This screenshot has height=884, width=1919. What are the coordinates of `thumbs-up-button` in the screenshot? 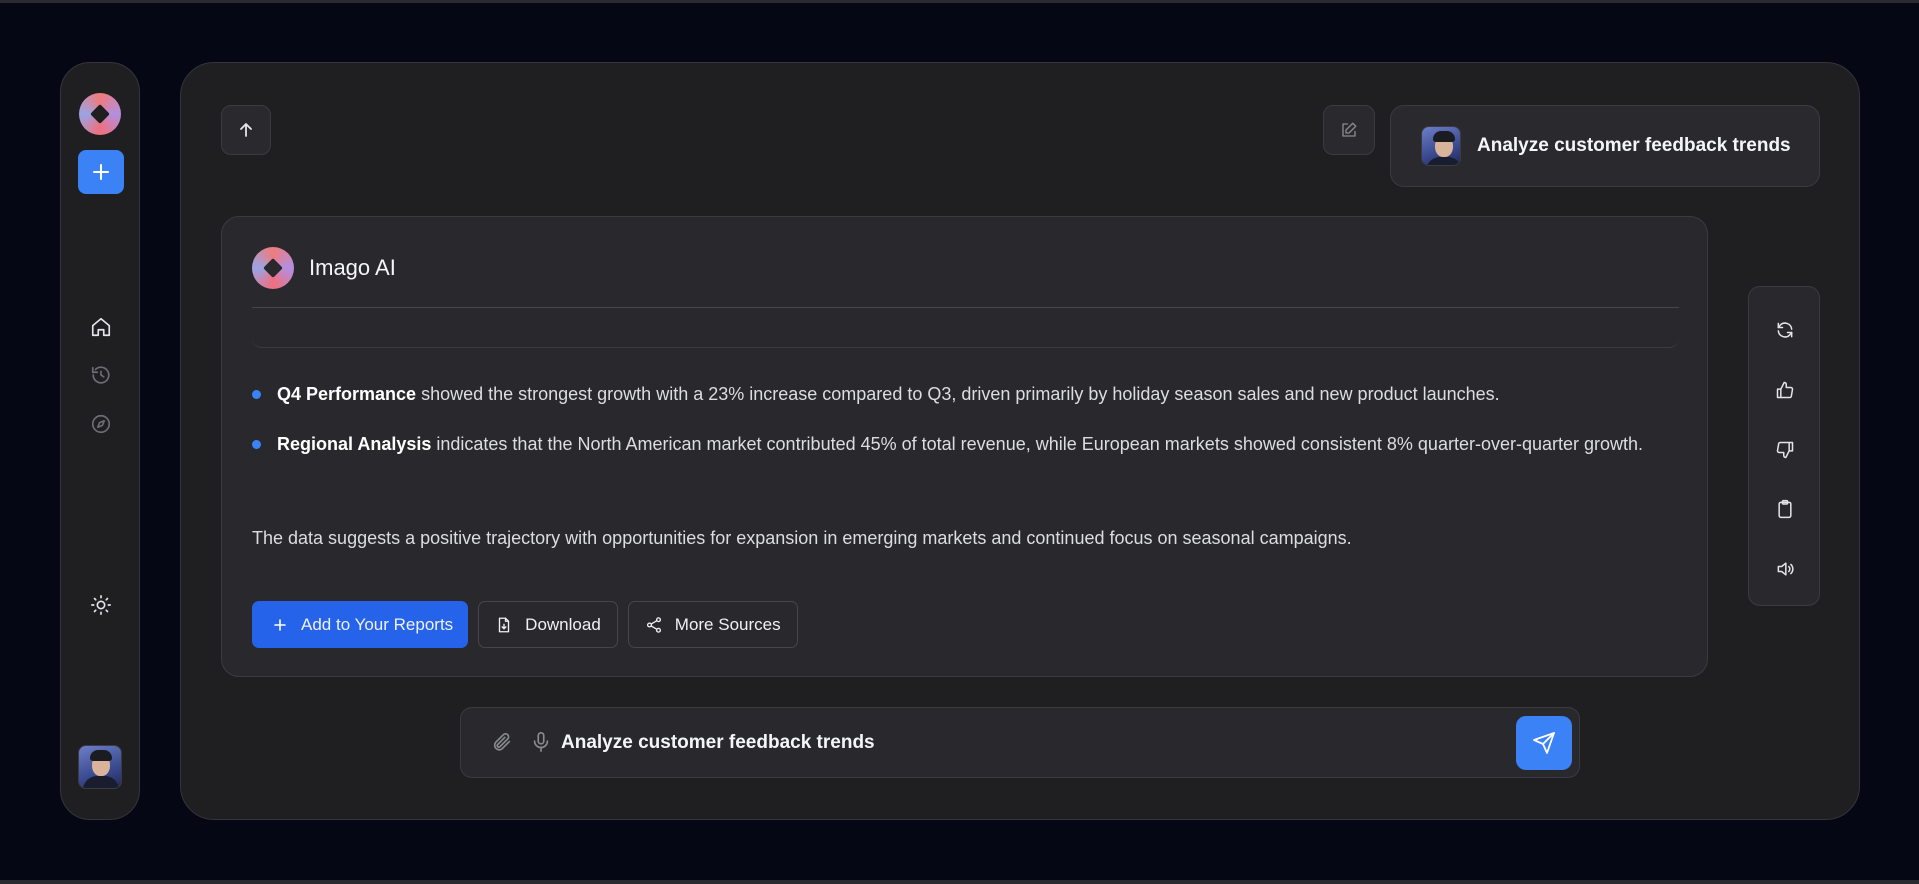 It's located at (1785, 390).